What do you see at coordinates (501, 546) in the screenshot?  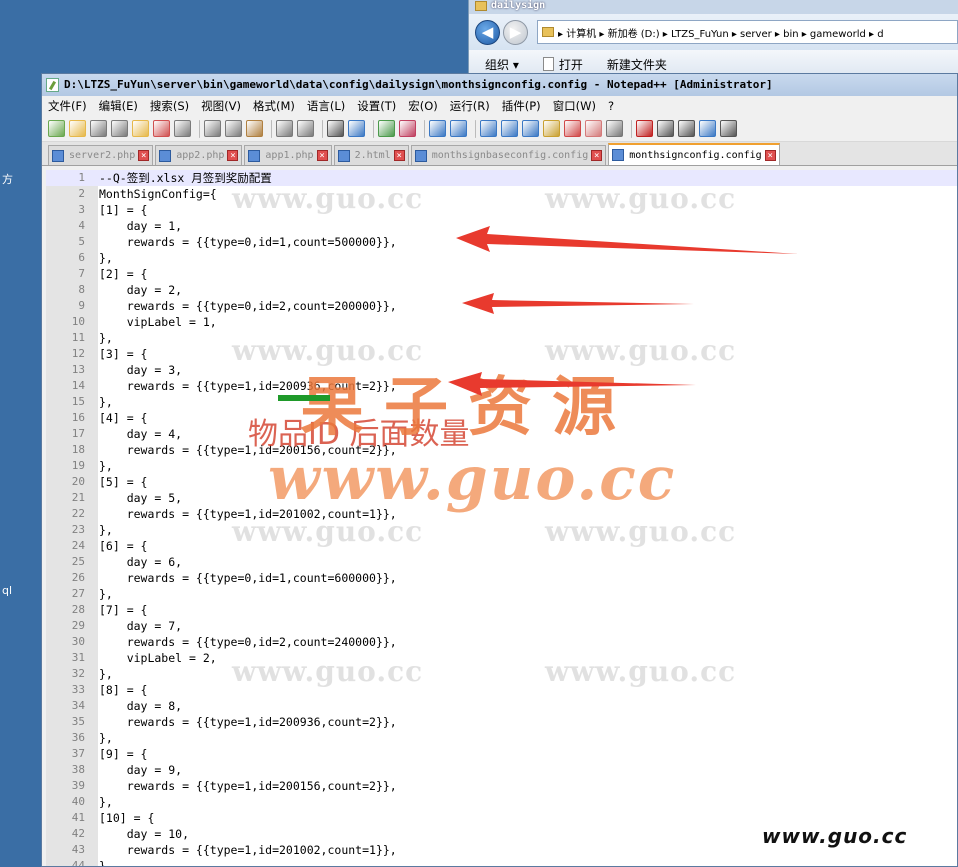 I see `code-line: 24 [6] = {` at bounding box center [501, 546].